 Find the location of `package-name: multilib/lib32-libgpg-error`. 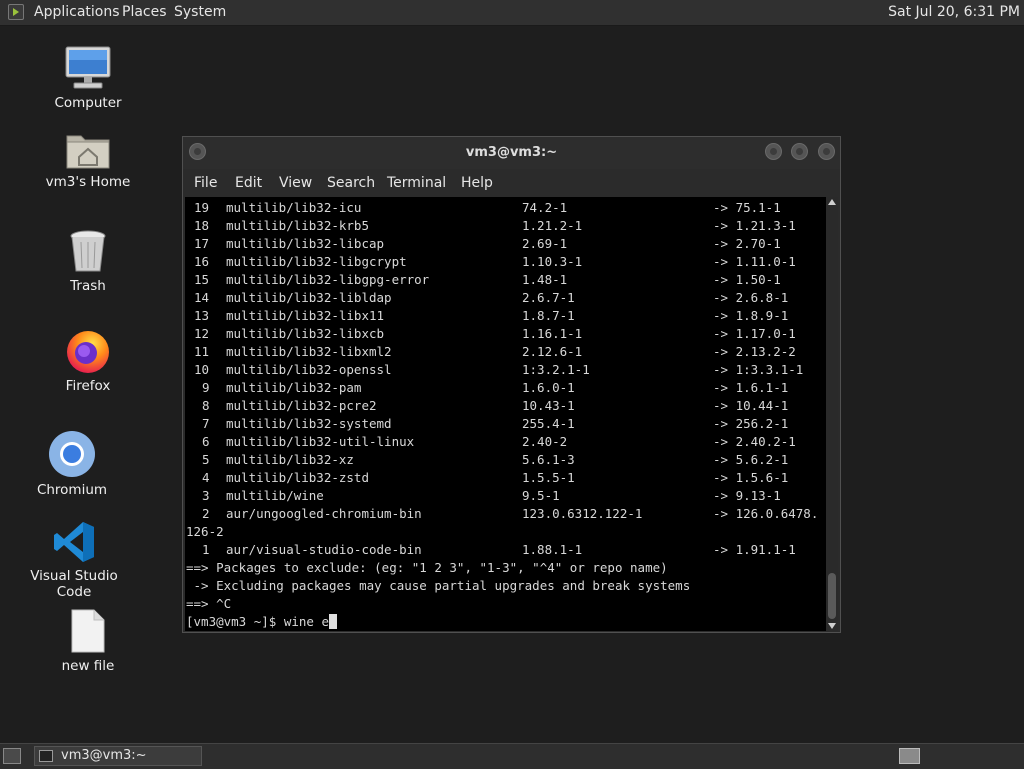

package-name: multilib/lib32-libgpg-error is located at coordinates (328, 279).